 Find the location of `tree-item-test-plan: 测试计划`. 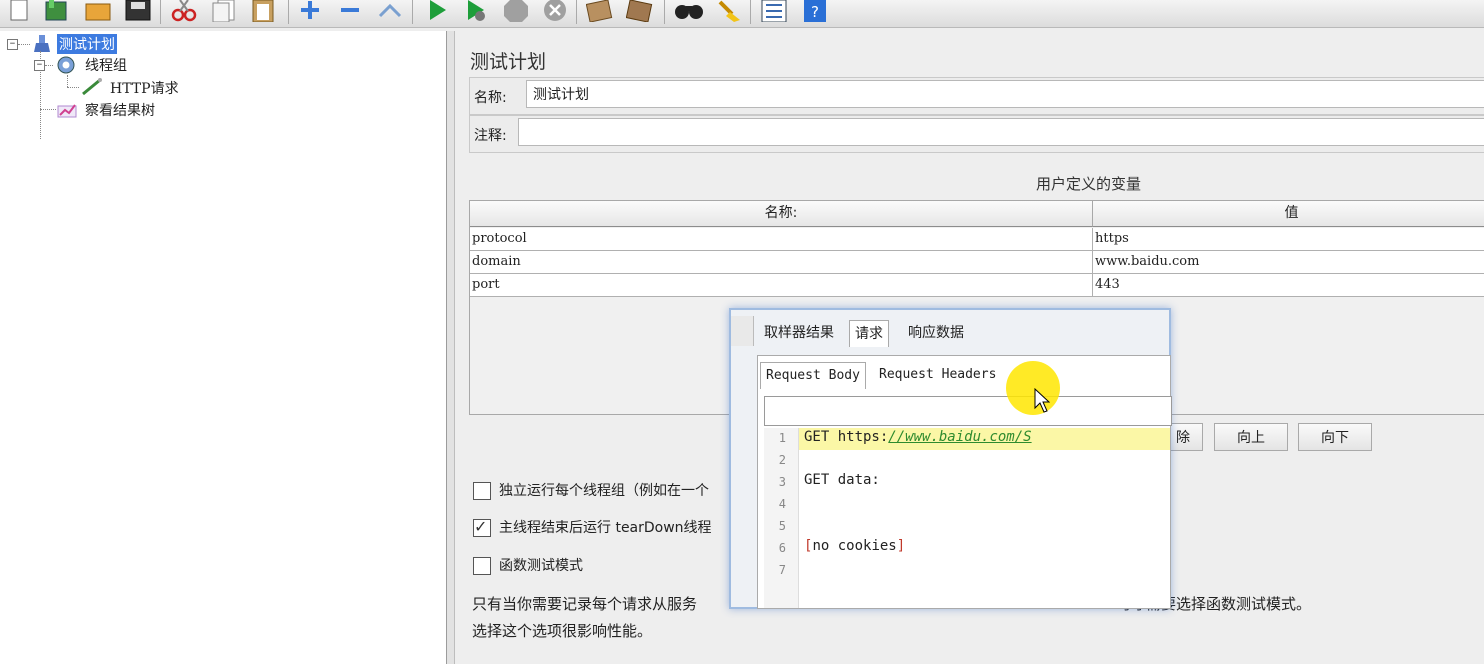

tree-item-test-plan: 测试计划 is located at coordinates (87, 44).